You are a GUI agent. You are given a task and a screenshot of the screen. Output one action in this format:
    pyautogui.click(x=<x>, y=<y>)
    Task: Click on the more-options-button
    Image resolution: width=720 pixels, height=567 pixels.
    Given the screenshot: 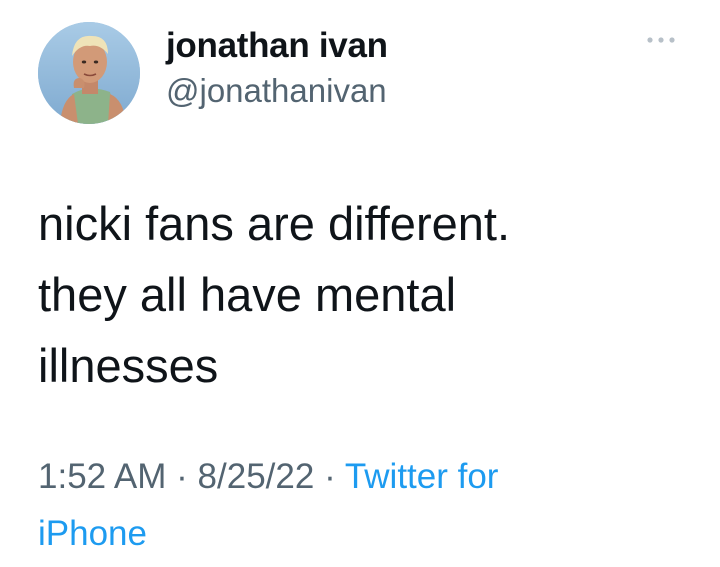 What is the action you would take?
    pyautogui.click(x=661, y=40)
    